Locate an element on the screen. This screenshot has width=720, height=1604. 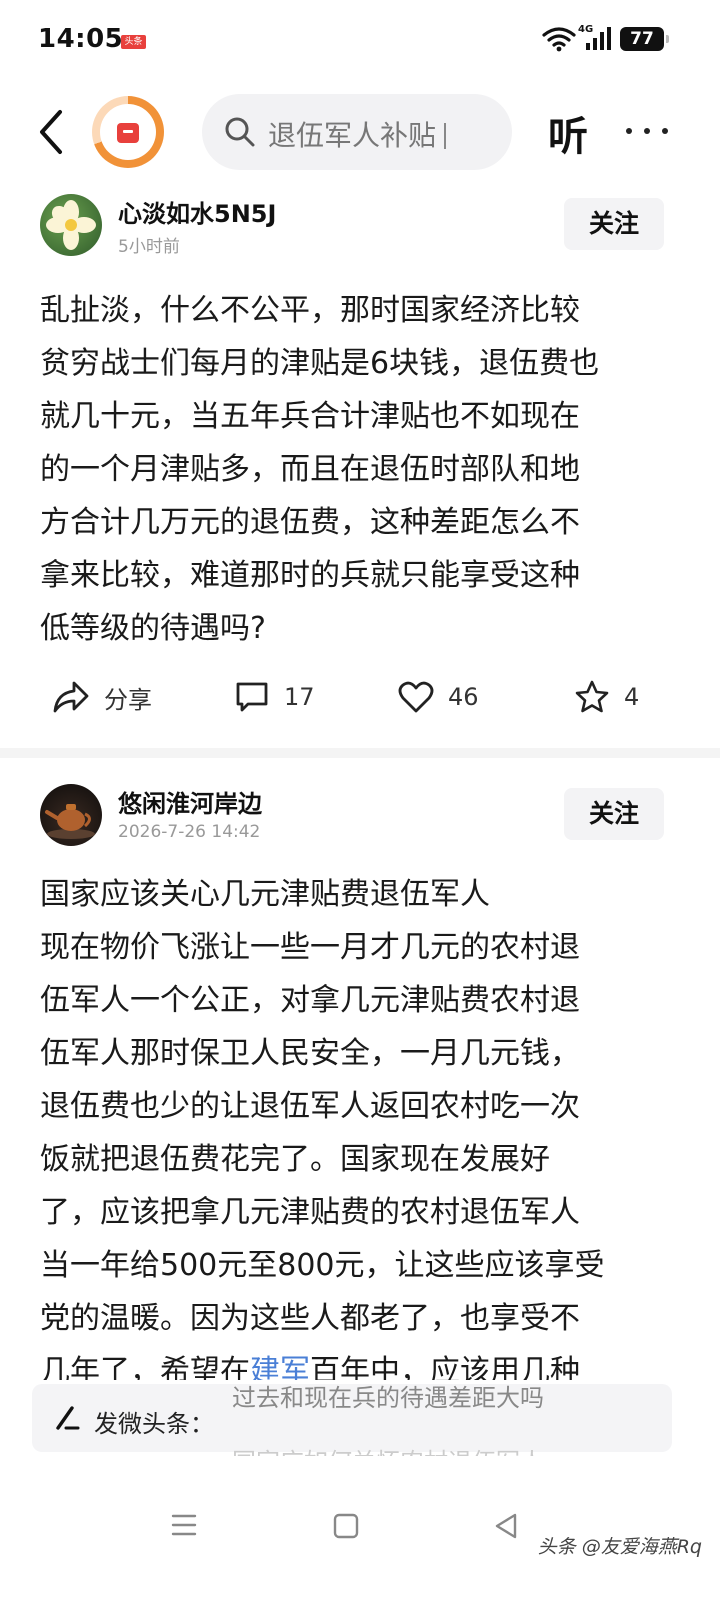
text-line: 党的温暖。因为这些人都老了，也享受不 is located at coordinates (310, 1318).